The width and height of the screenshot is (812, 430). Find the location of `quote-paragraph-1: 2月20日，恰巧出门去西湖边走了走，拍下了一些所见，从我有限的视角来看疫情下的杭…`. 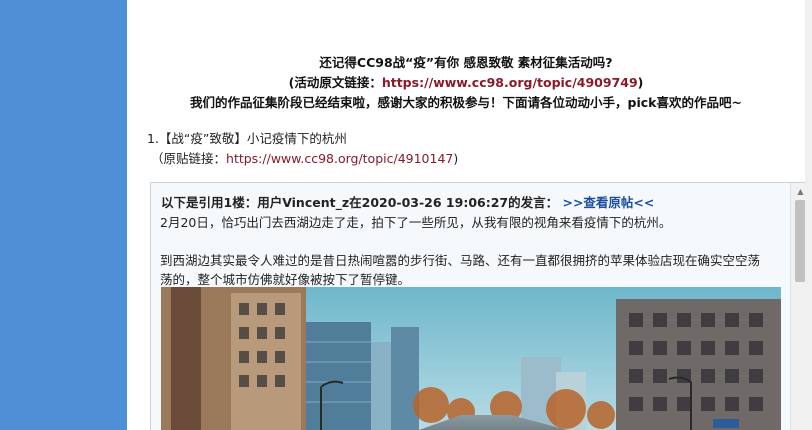

quote-paragraph-1: 2月20日，恰巧出门去西湖边走了走，拍下了一些所见，从我有限的视角来看疫情下的杭… is located at coordinates (416, 222).